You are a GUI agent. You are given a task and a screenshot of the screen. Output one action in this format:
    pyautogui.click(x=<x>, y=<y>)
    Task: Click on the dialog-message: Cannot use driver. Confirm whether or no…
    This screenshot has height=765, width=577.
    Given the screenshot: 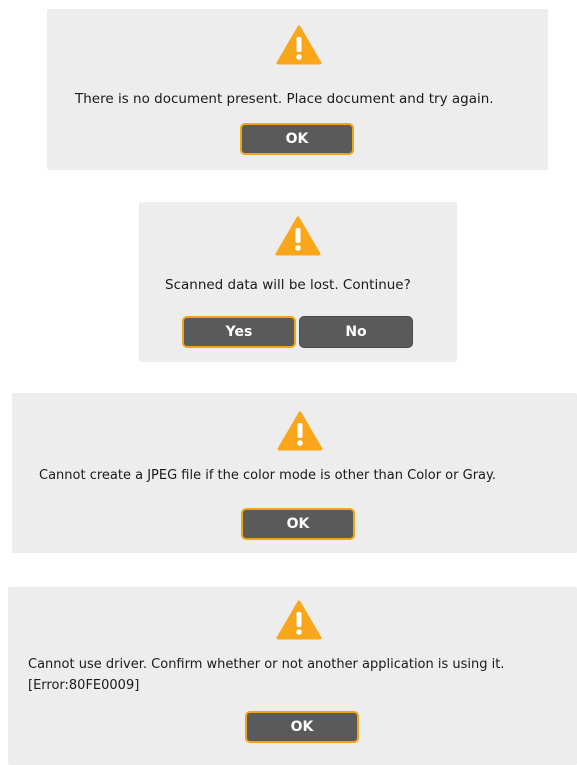 What is the action you would take?
    pyautogui.click(x=266, y=664)
    